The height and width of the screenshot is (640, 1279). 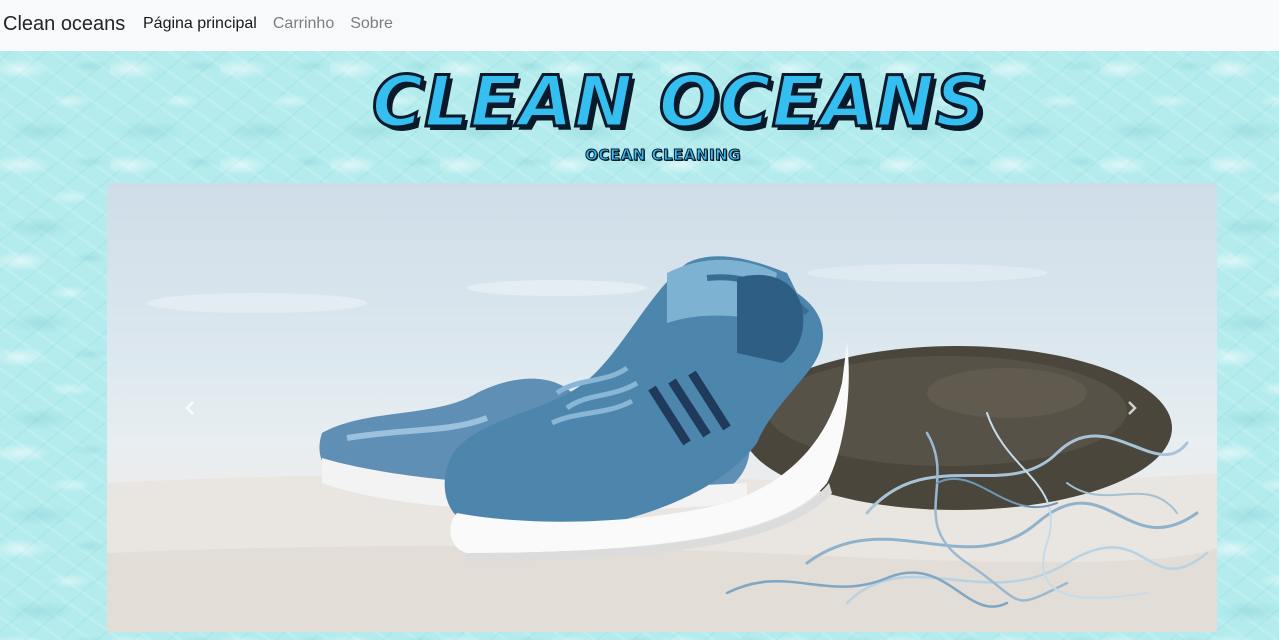 What do you see at coordinates (679, 102) in the screenshot?
I see `logo-title: CLEAN OCEANS` at bounding box center [679, 102].